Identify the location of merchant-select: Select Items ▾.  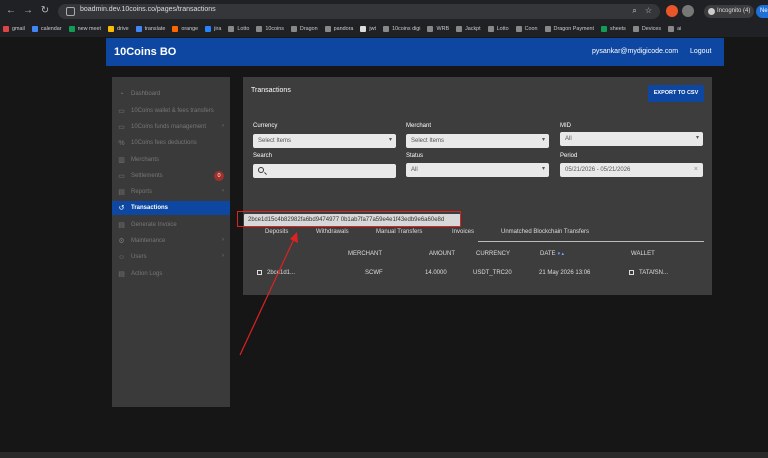
(477, 141).